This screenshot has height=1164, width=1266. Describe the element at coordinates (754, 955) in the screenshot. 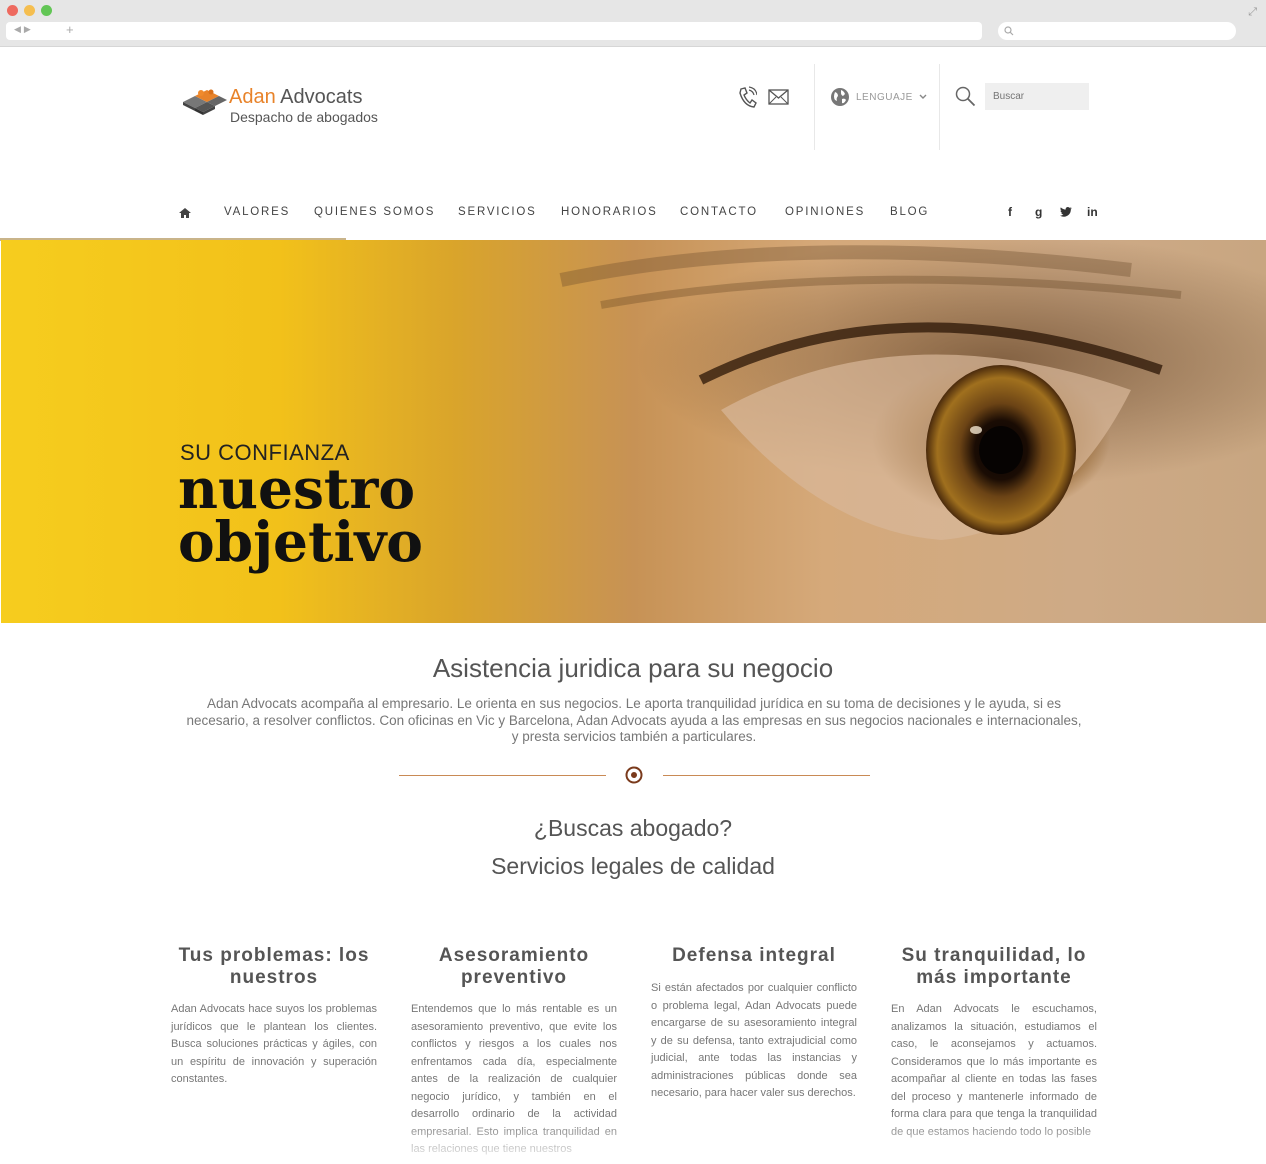

I see `service-title: Defensa integral` at that location.